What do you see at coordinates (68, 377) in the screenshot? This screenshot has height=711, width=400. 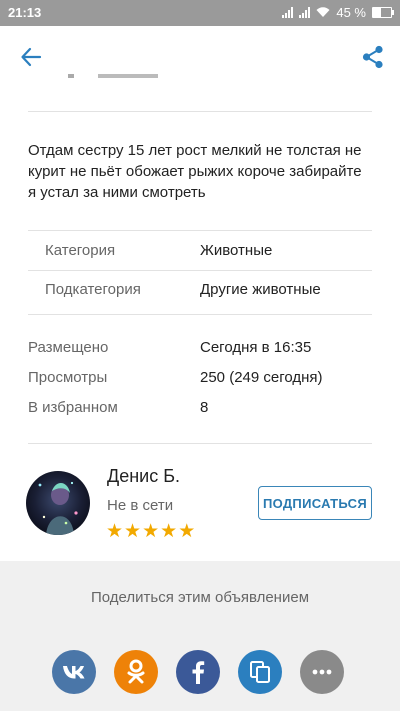 I see `views-label: Просмотры` at bounding box center [68, 377].